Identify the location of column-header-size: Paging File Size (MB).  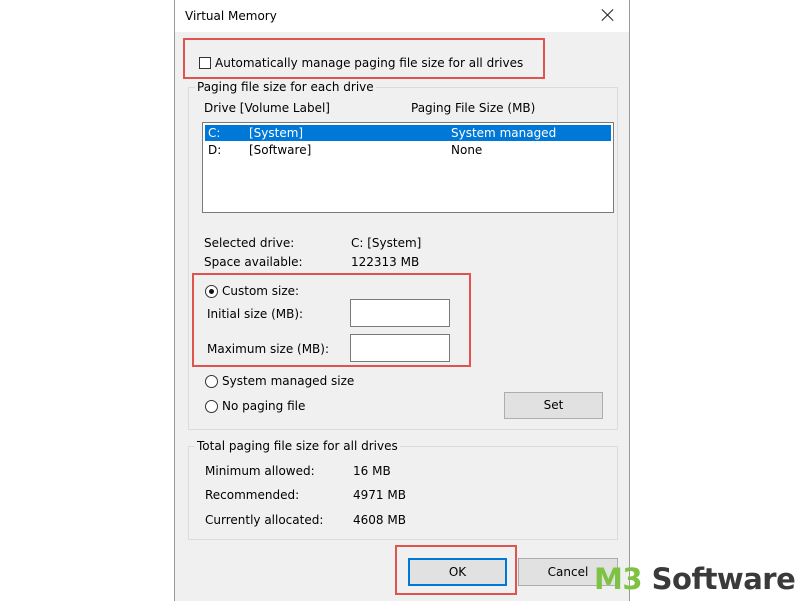
(473, 108).